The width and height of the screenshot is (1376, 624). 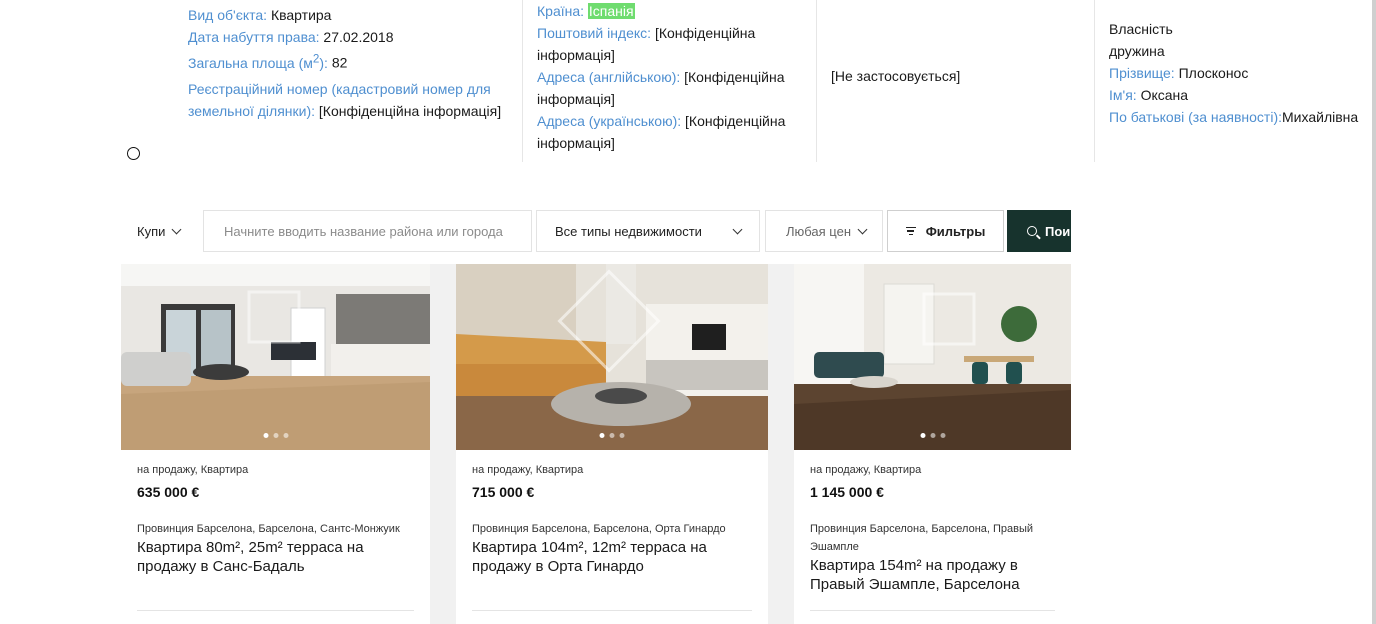 What do you see at coordinates (1196, 117) in the screenshot?
I see `patronymic-label: По батькові (за наявності):` at bounding box center [1196, 117].